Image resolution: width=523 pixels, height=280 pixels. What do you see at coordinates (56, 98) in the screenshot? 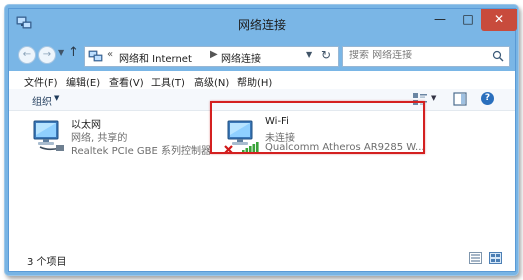
I see `organize-chevron-down-icon: ▼` at bounding box center [56, 98].